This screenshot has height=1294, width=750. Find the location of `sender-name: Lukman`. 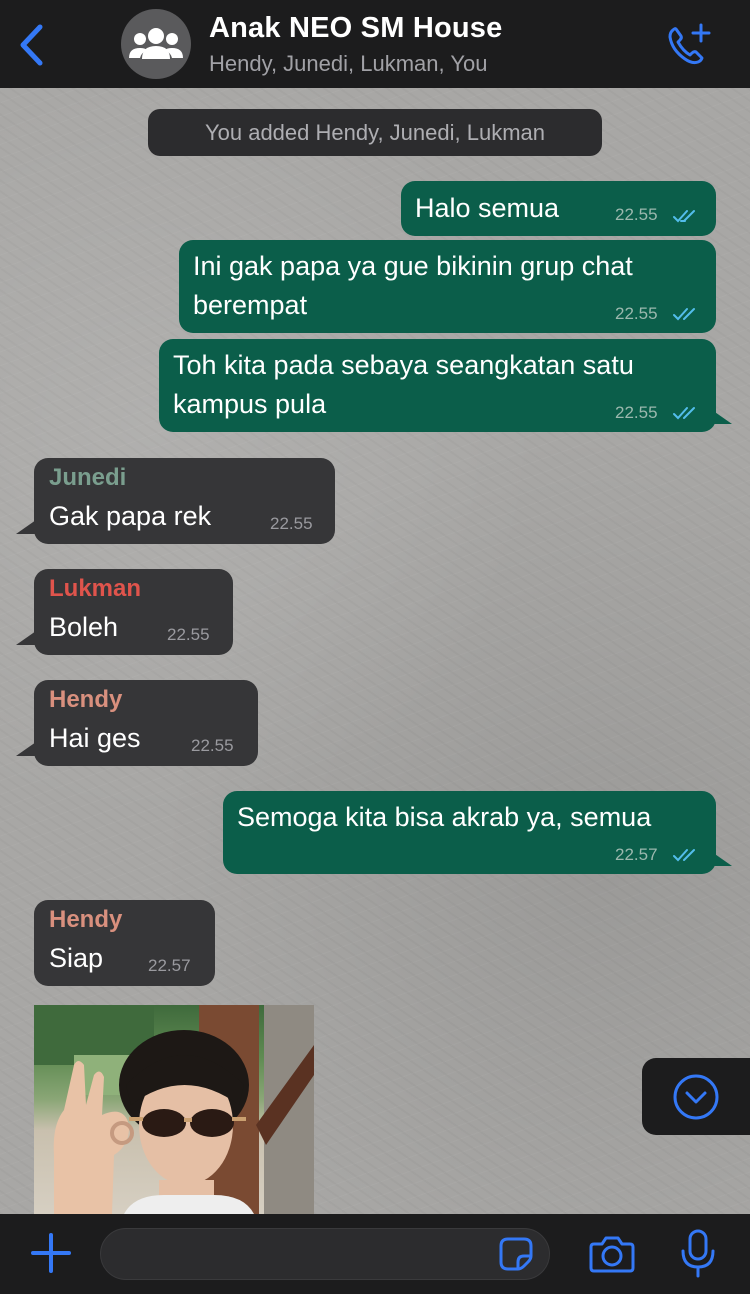

sender-name: Lukman is located at coordinates (95, 589).